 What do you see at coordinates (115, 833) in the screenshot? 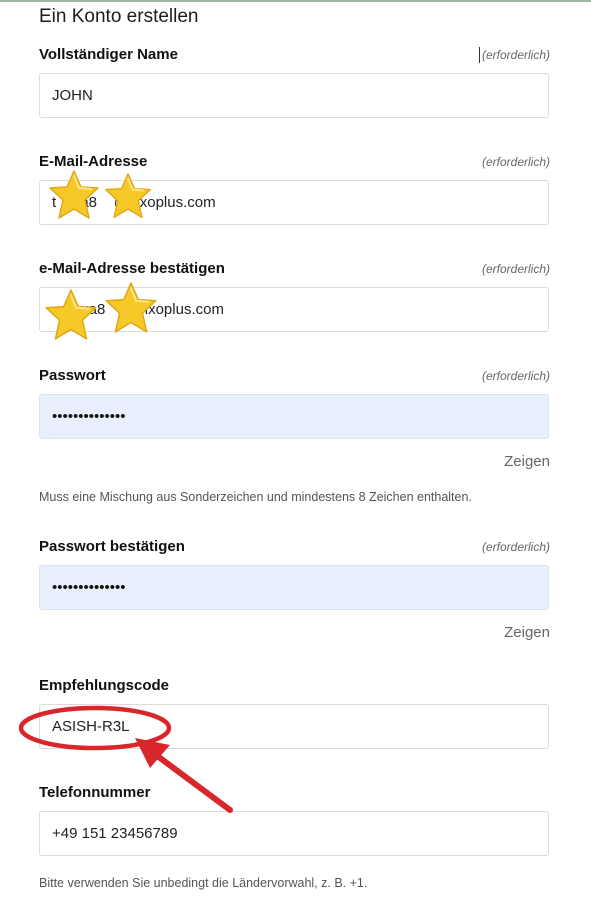
I see `phone-value: +49 151 23456789` at bounding box center [115, 833].